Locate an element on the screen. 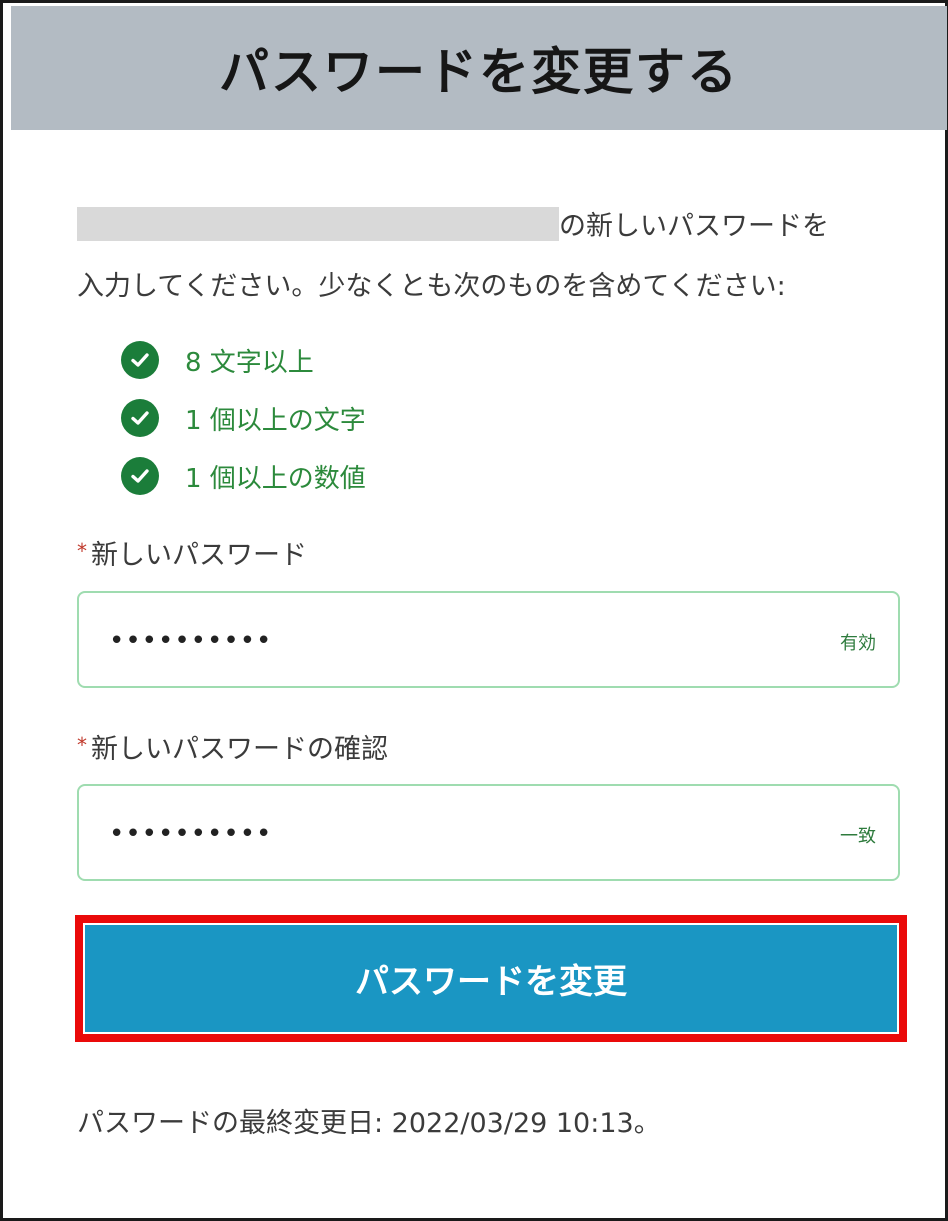 The image size is (948, 1221). confirm-password-status: 一致 is located at coordinates (858, 836).